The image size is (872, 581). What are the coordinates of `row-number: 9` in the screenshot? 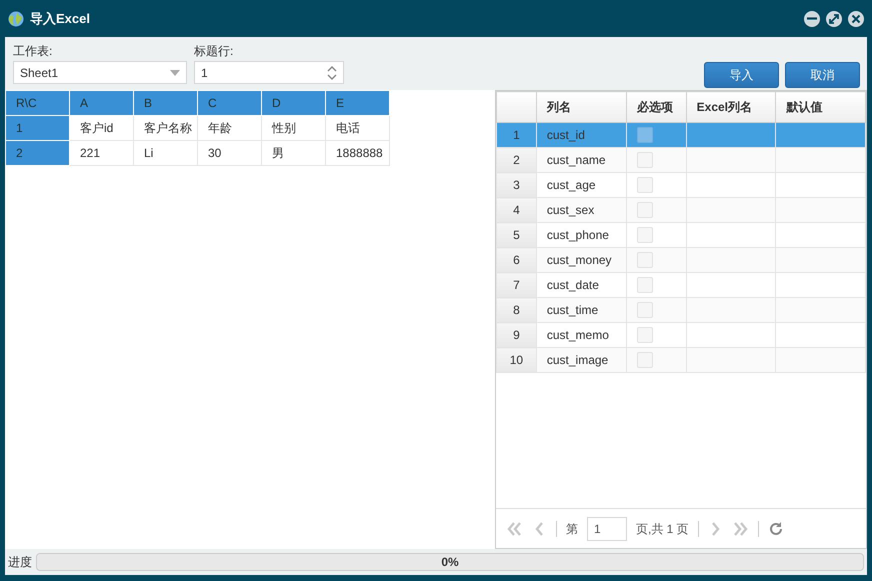 It's located at (516, 335).